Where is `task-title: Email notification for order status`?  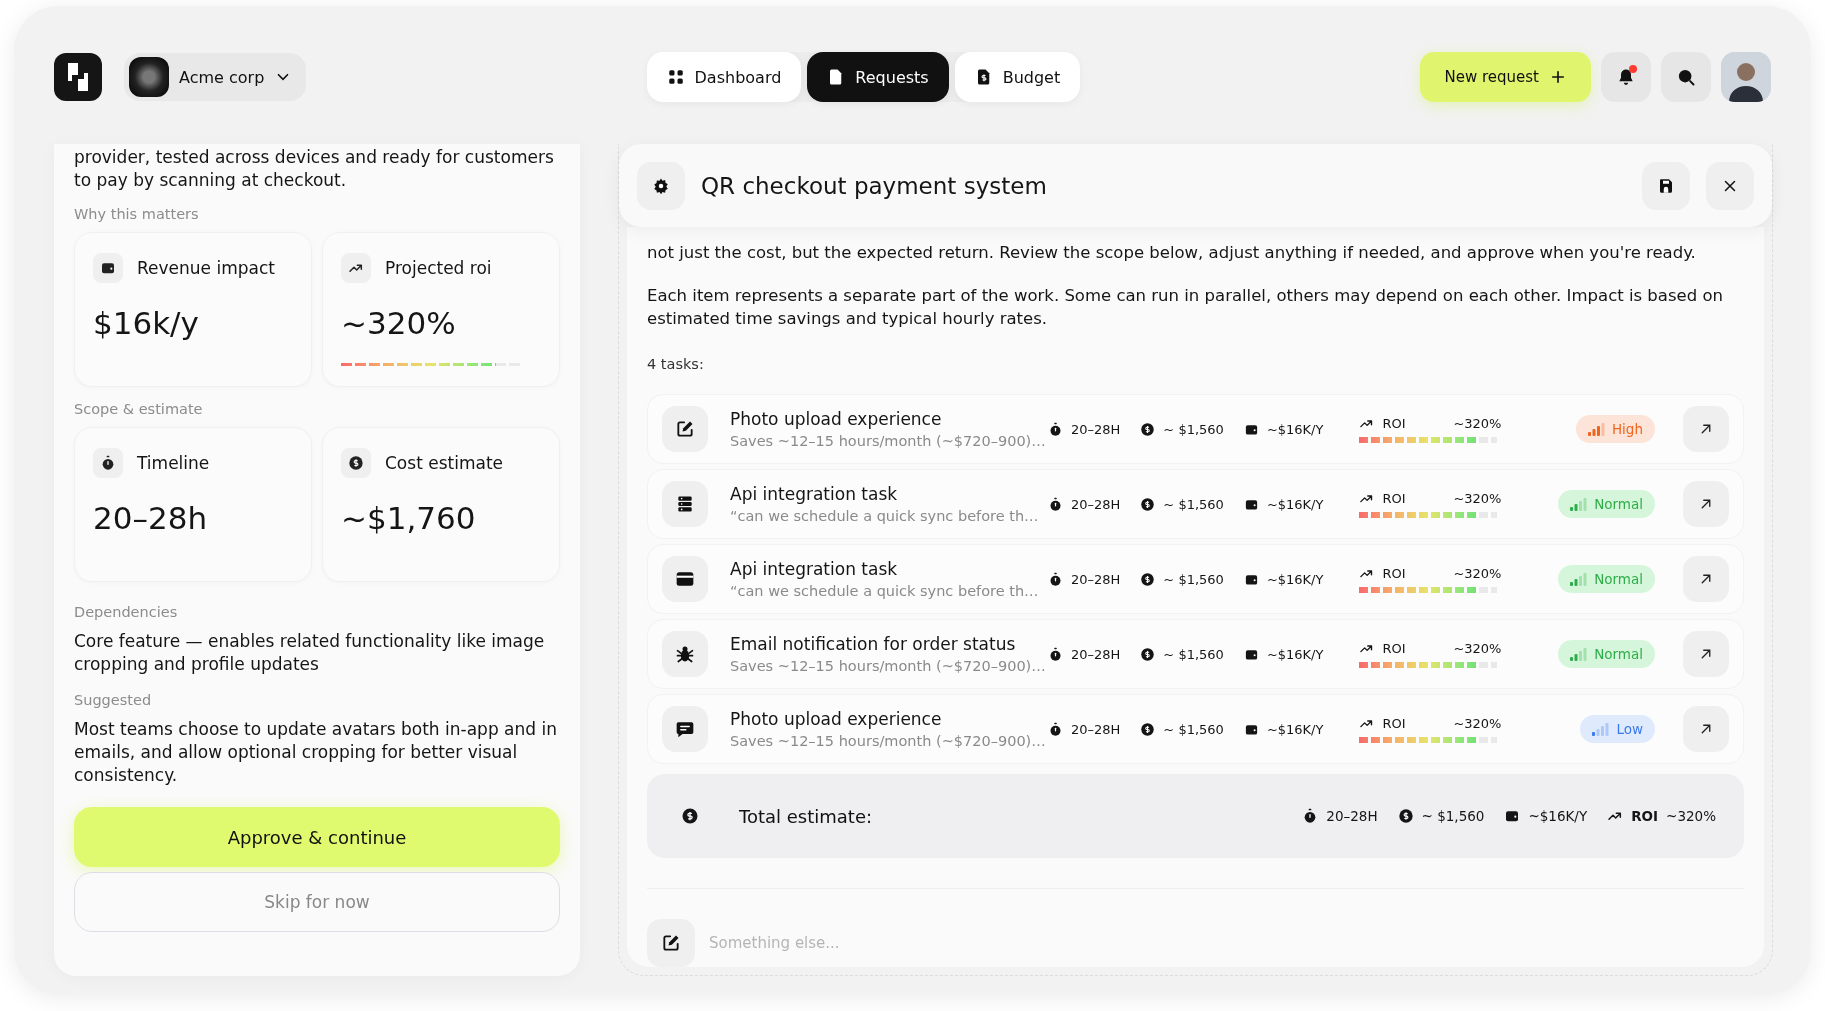 task-title: Email notification for order status is located at coordinates (873, 644).